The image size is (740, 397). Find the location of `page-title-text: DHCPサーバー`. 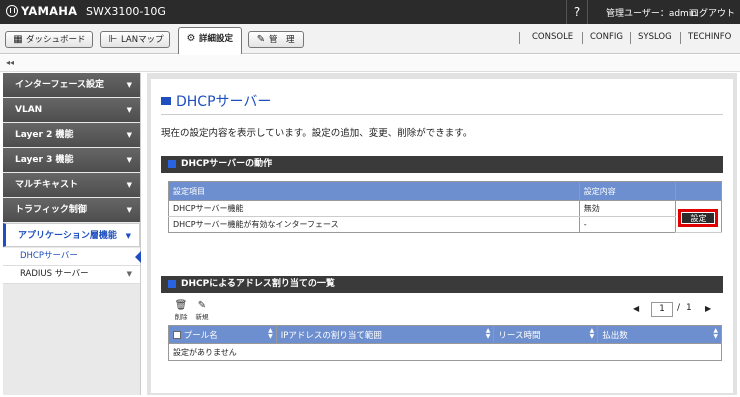

page-title-text: DHCPサーバー is located at coordinates (224, 102).